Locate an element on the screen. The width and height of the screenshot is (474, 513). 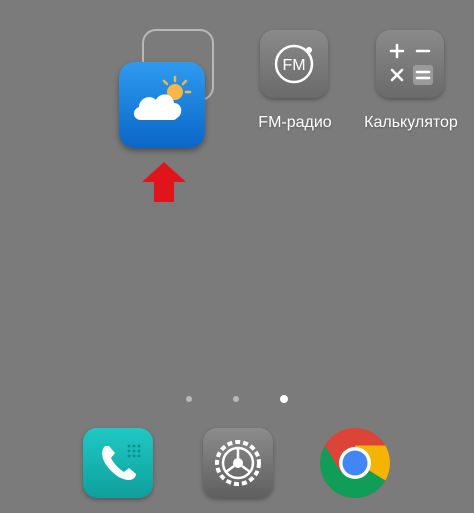
weather-icon is located at coordinates (162, 105).